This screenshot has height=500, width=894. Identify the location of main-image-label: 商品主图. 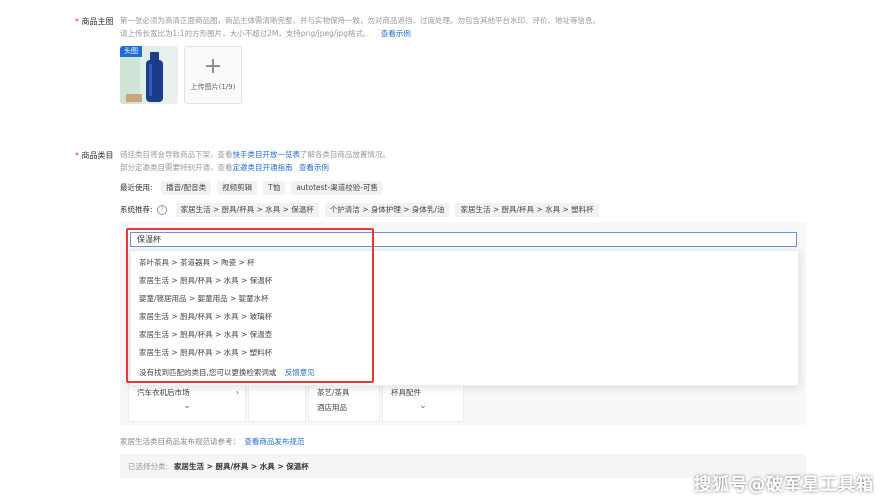
(97, 21).